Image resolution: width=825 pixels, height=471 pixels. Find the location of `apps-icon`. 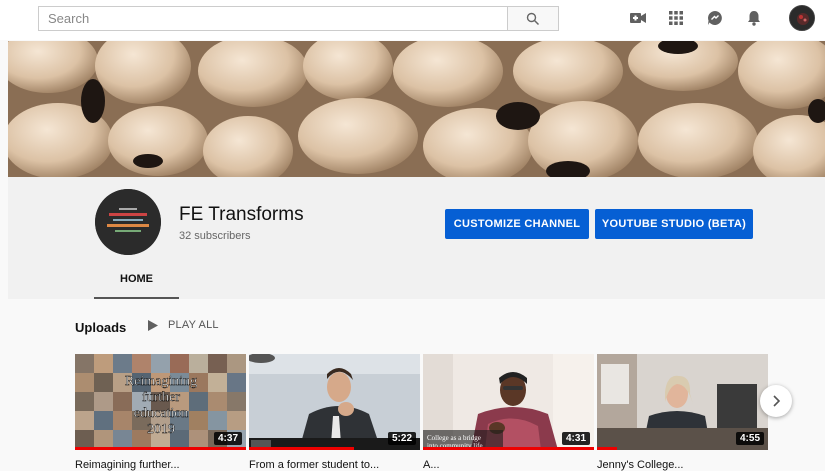

apps-icon is located at coordinates (676, 18).